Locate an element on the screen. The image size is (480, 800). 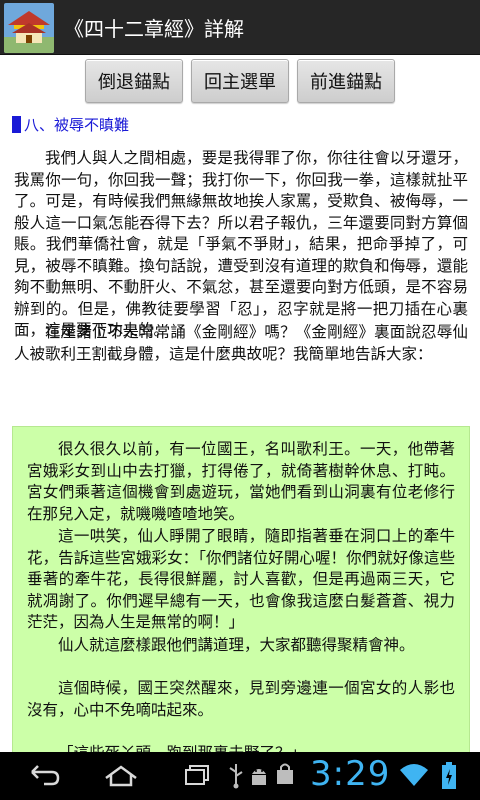
main-menu-button: 回主選單 is located at coordinates (240, 81).